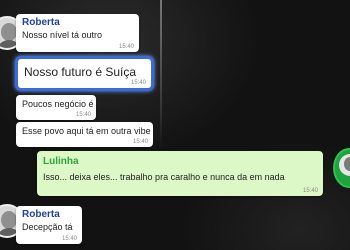 The height and width of the screenshot is (250, 350). I want to click on sender-name: Lulinha, so click(61, 161).